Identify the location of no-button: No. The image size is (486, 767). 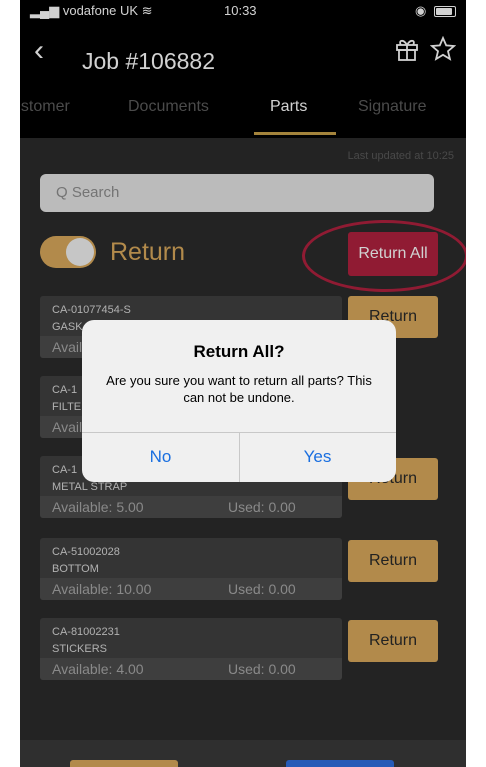
(160, 457).